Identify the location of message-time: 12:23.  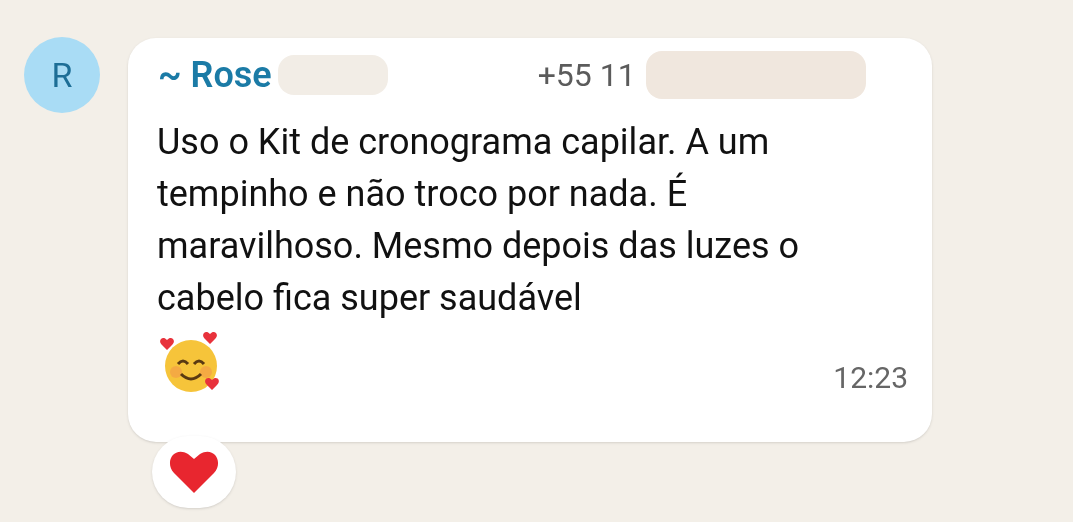
(870, 378).